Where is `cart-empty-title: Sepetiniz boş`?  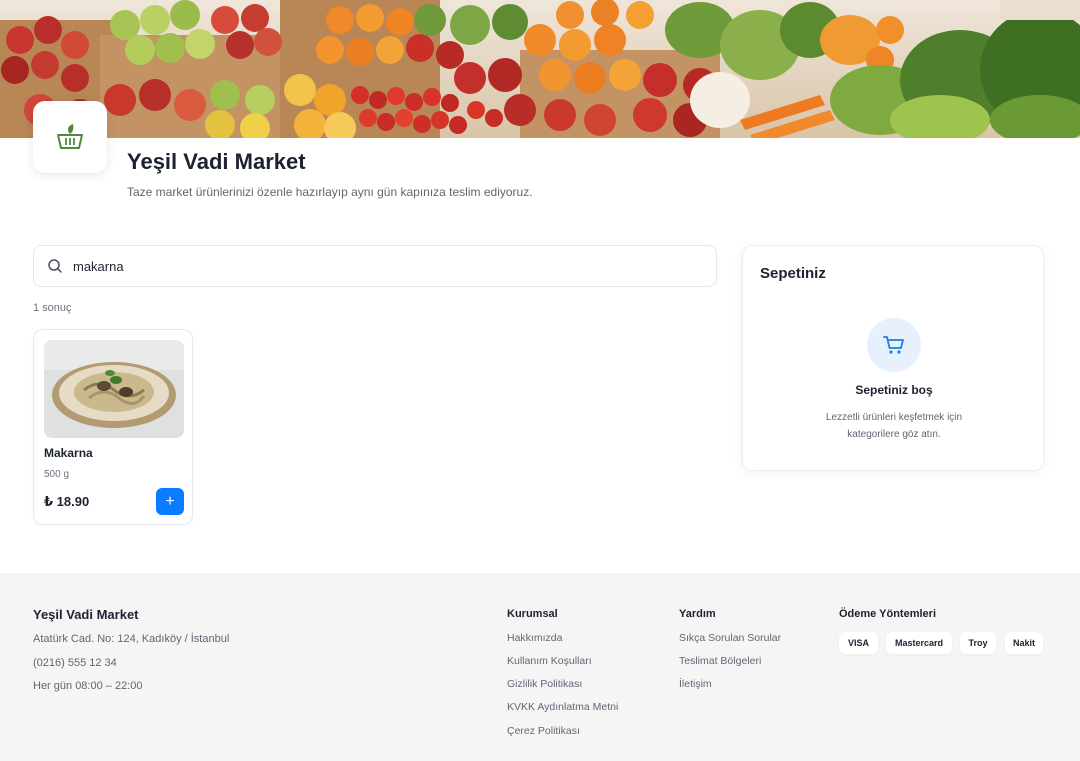 cart-empty-title: Sepetiniz boş is located at coordinates (894, 390).